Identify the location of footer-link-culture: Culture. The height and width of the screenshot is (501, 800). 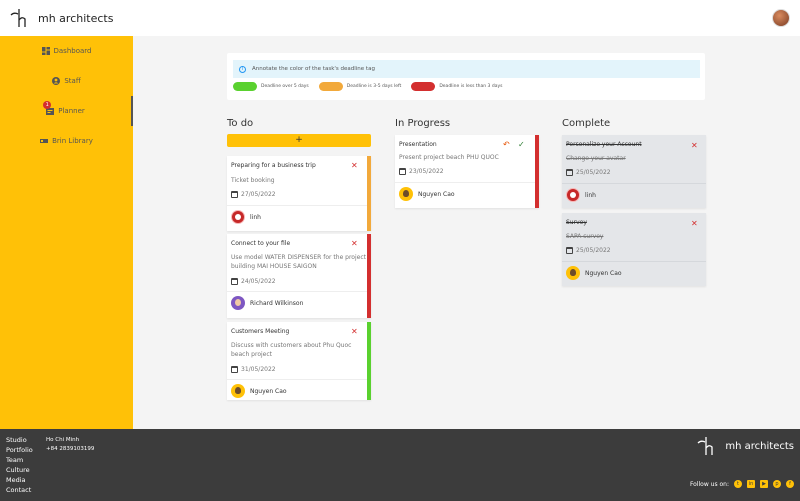
(19, 470).